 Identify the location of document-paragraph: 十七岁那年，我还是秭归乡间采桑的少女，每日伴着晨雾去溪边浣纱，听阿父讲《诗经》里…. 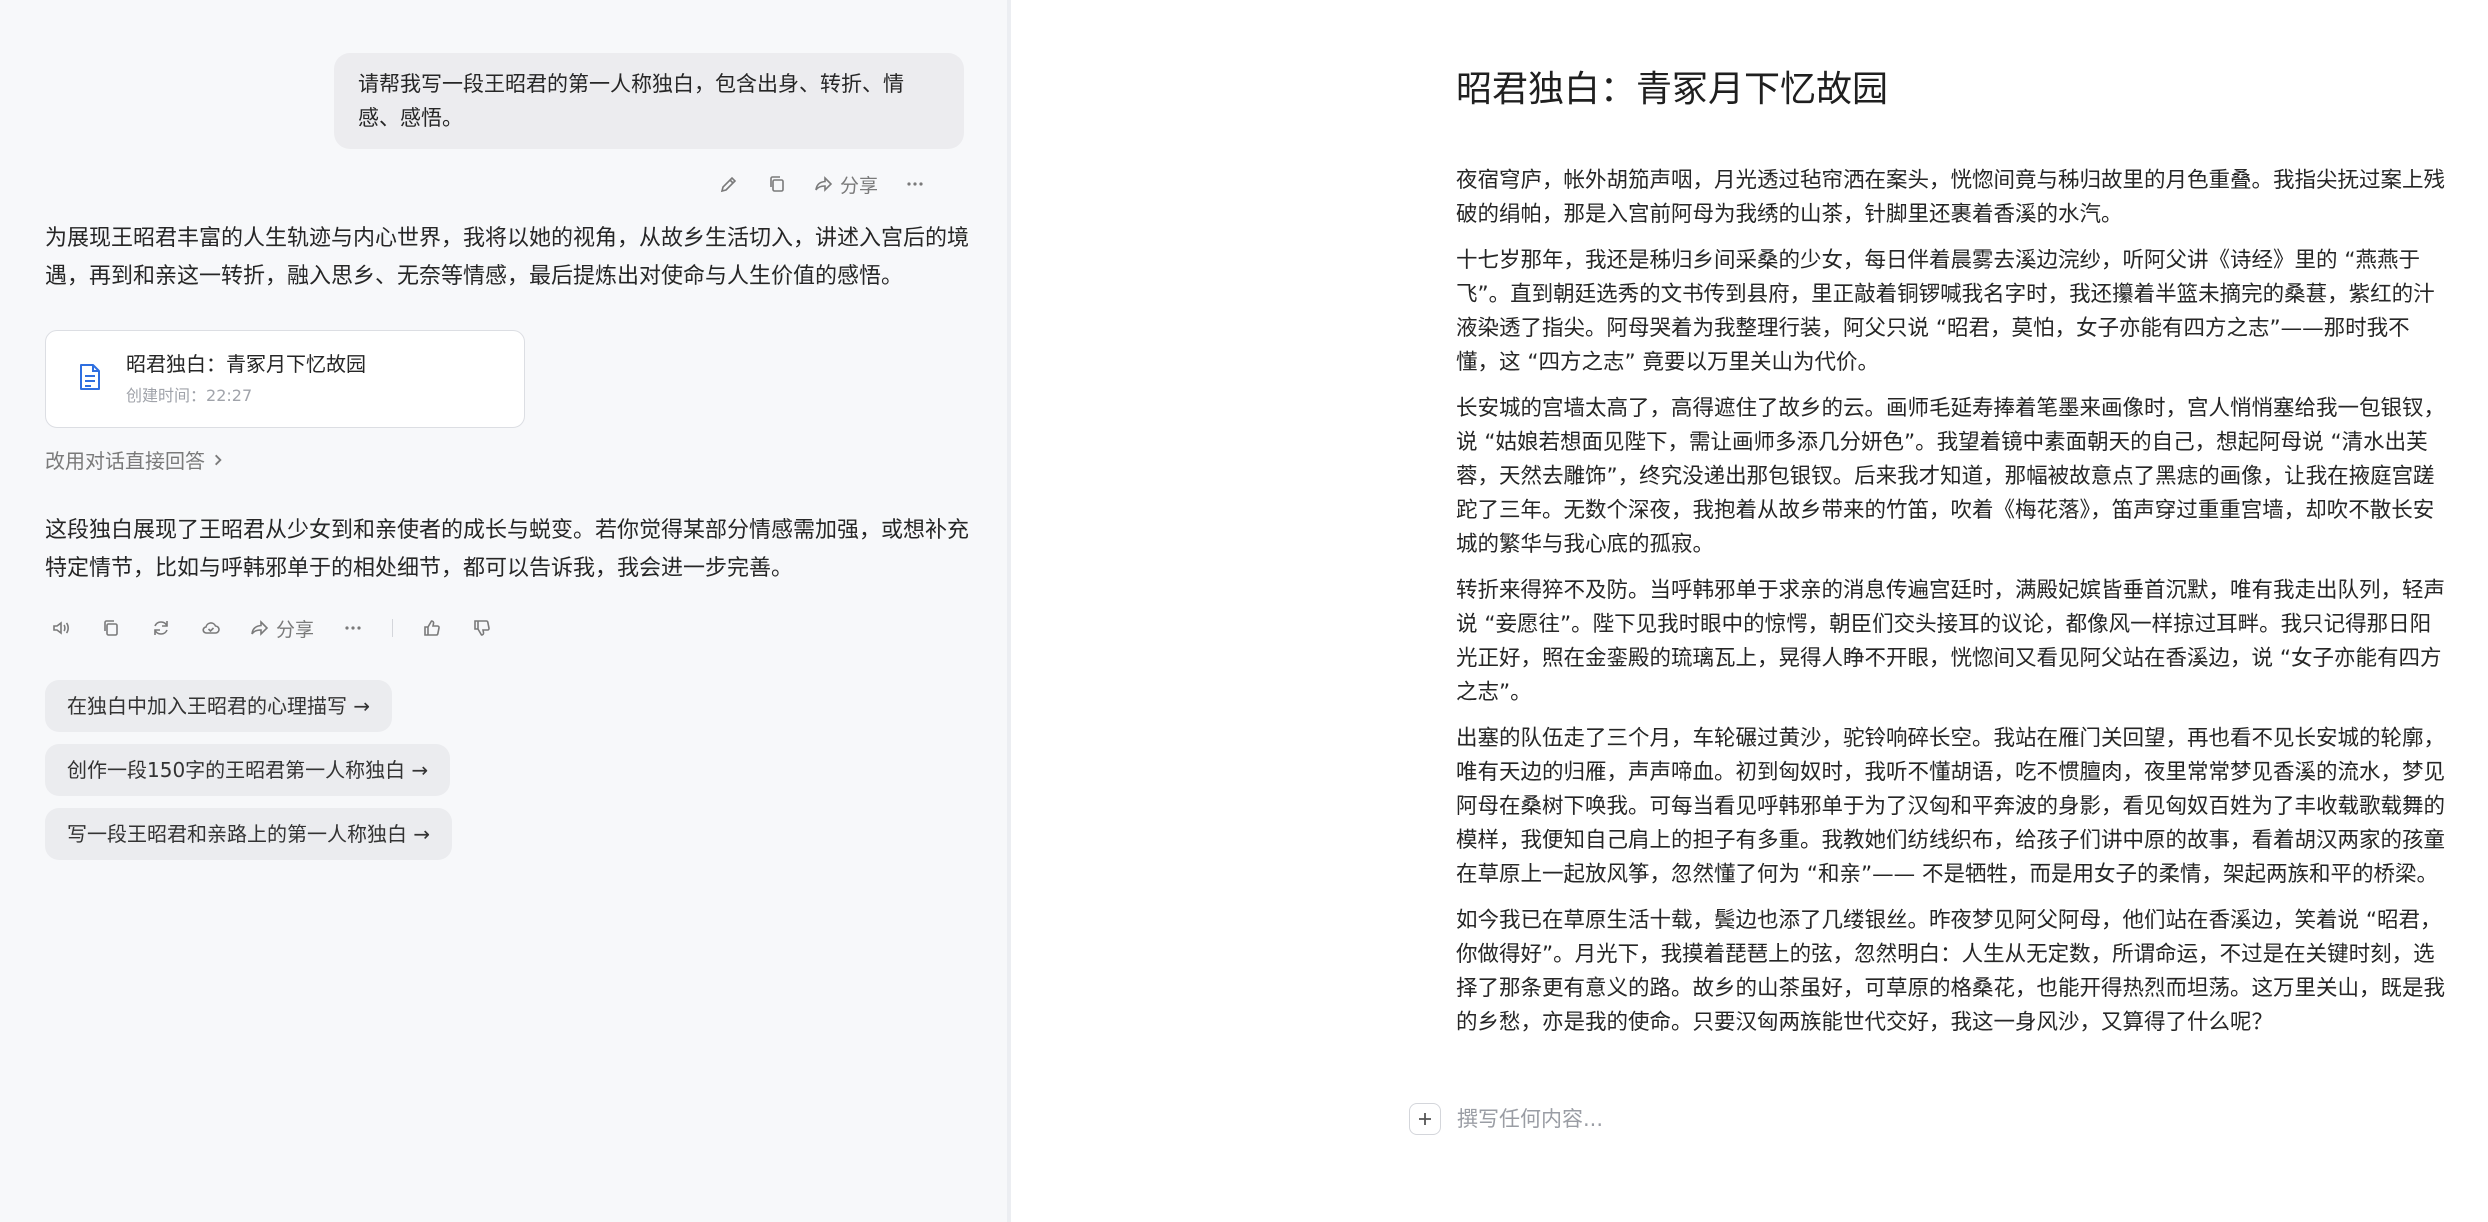
(1945, 311).